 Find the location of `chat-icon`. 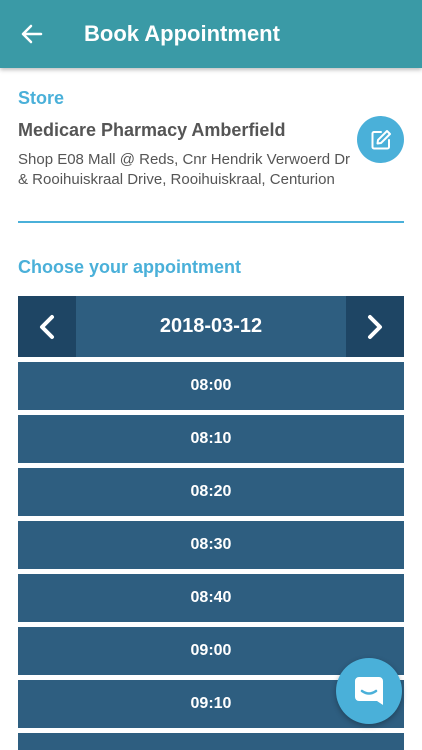

chat-icon is located at coordinates (369, 691).